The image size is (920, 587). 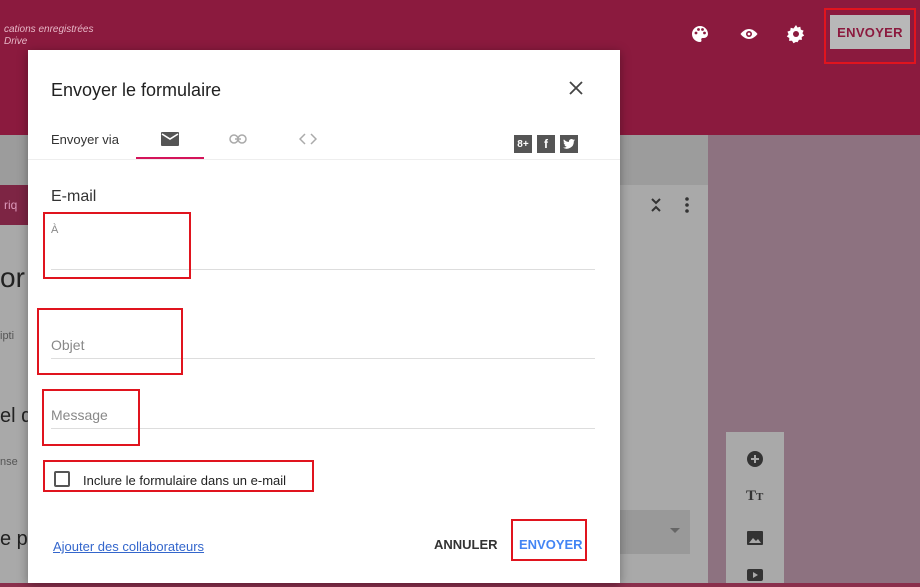 What do you see at coordinates (755, 461) in the screenshot?
I see `add-question-icon` at bounding box center [755, 461].